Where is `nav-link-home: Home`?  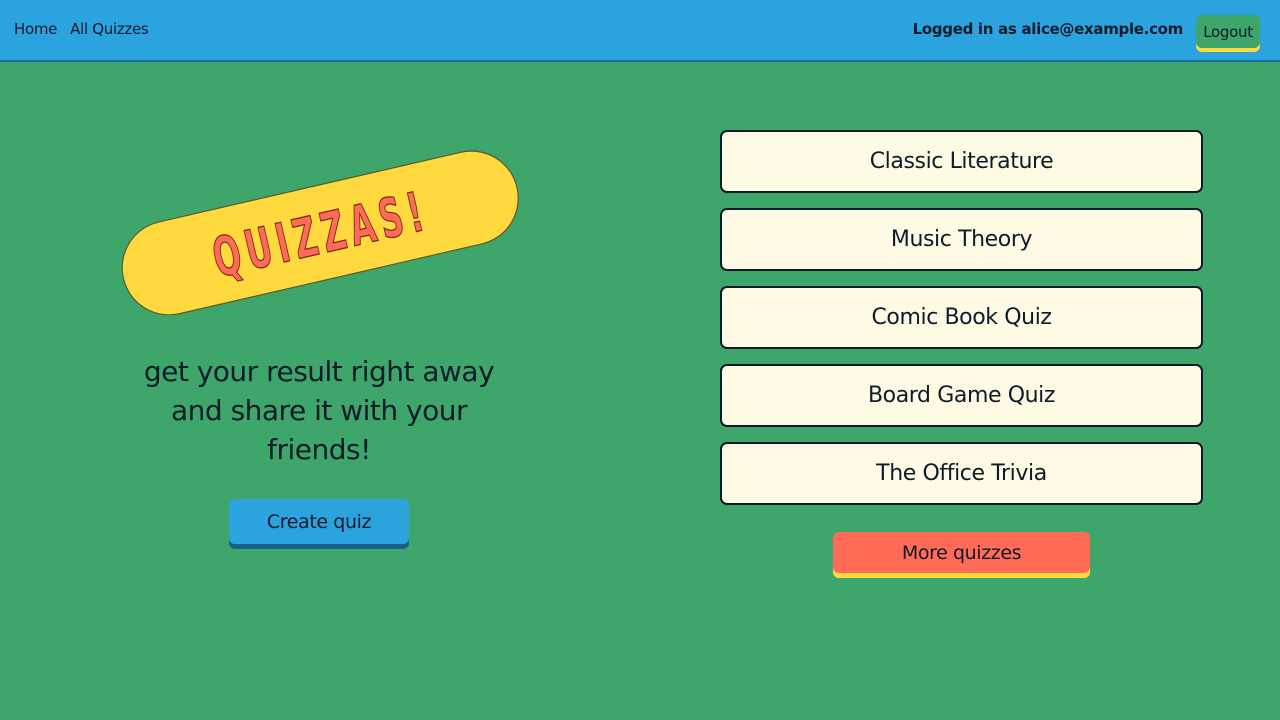
nav-link-home: Home is located at coordinates (35, 29).